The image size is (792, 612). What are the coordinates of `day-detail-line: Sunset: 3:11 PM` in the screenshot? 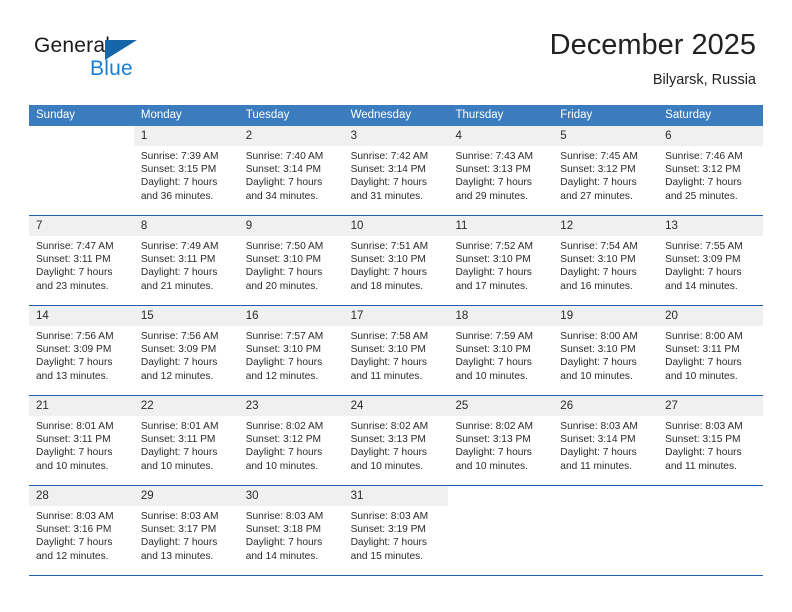 It's located at (178, 260).